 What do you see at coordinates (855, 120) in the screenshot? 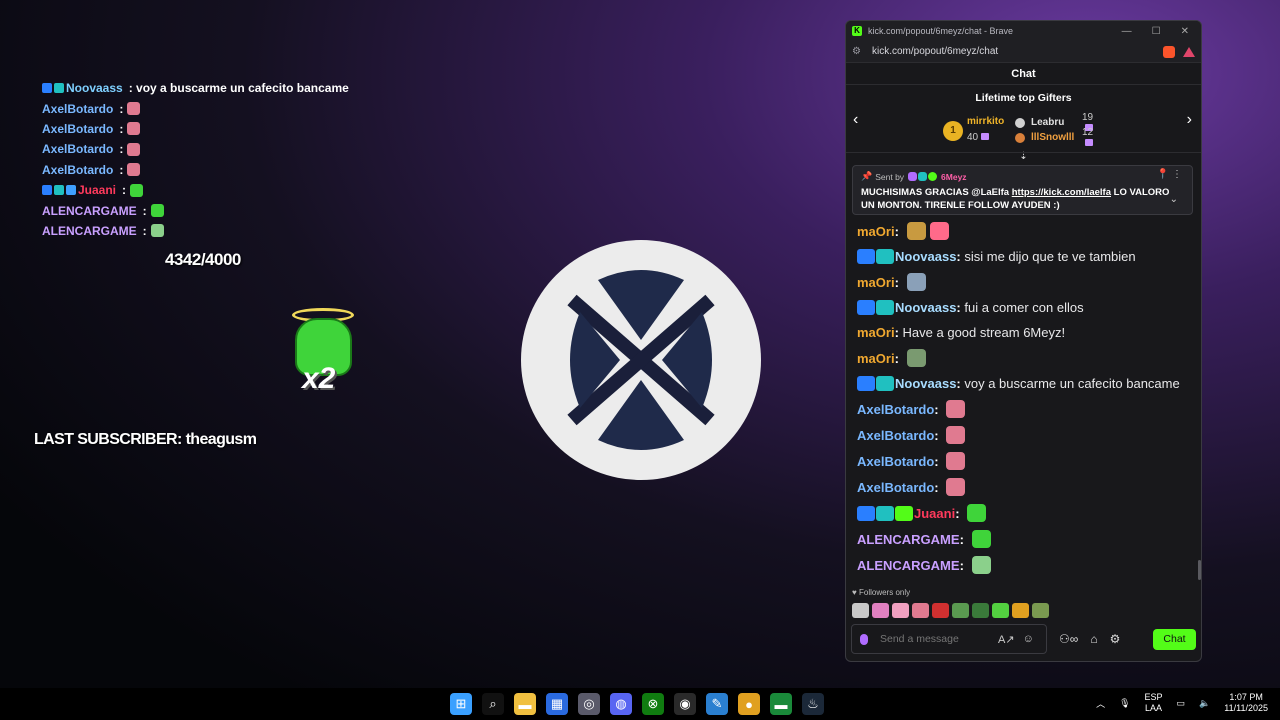
I see `prev-arrow-icon: ‹` at bounding box center [855, 120].